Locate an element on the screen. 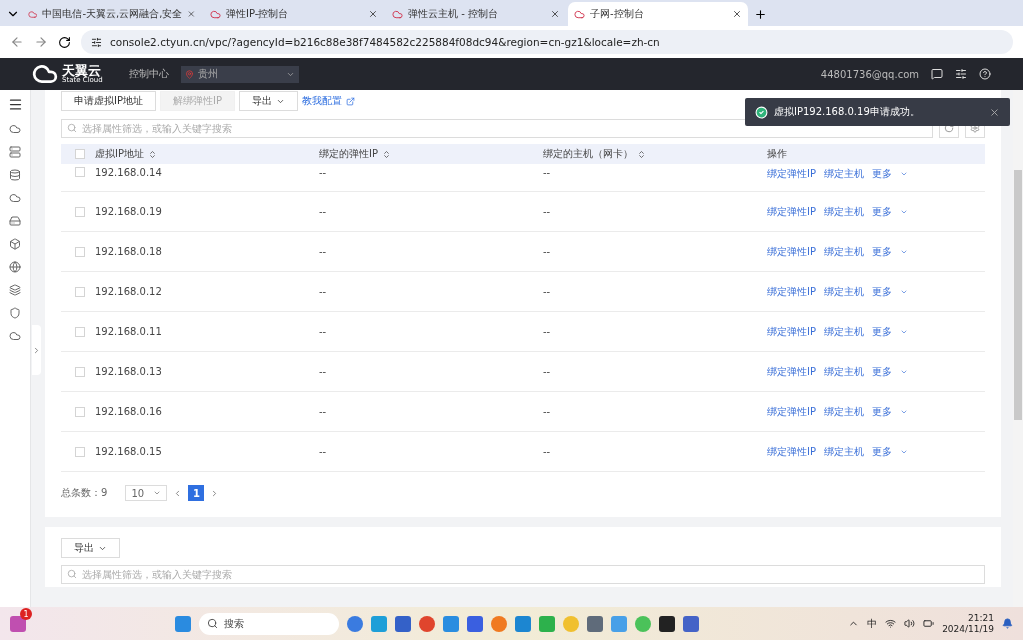 The image size is (1023, 640). region-select: 贵州 is located at coordinates (239, 74).